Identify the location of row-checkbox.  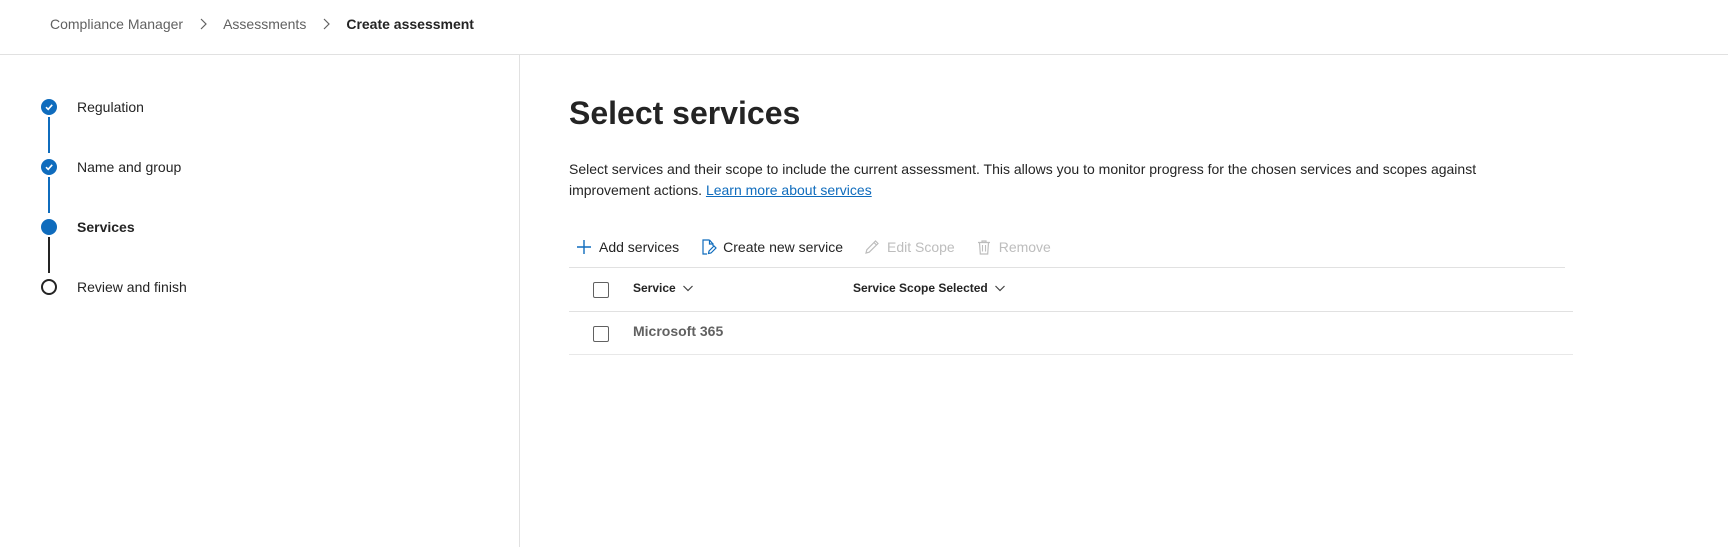
(601, 334).